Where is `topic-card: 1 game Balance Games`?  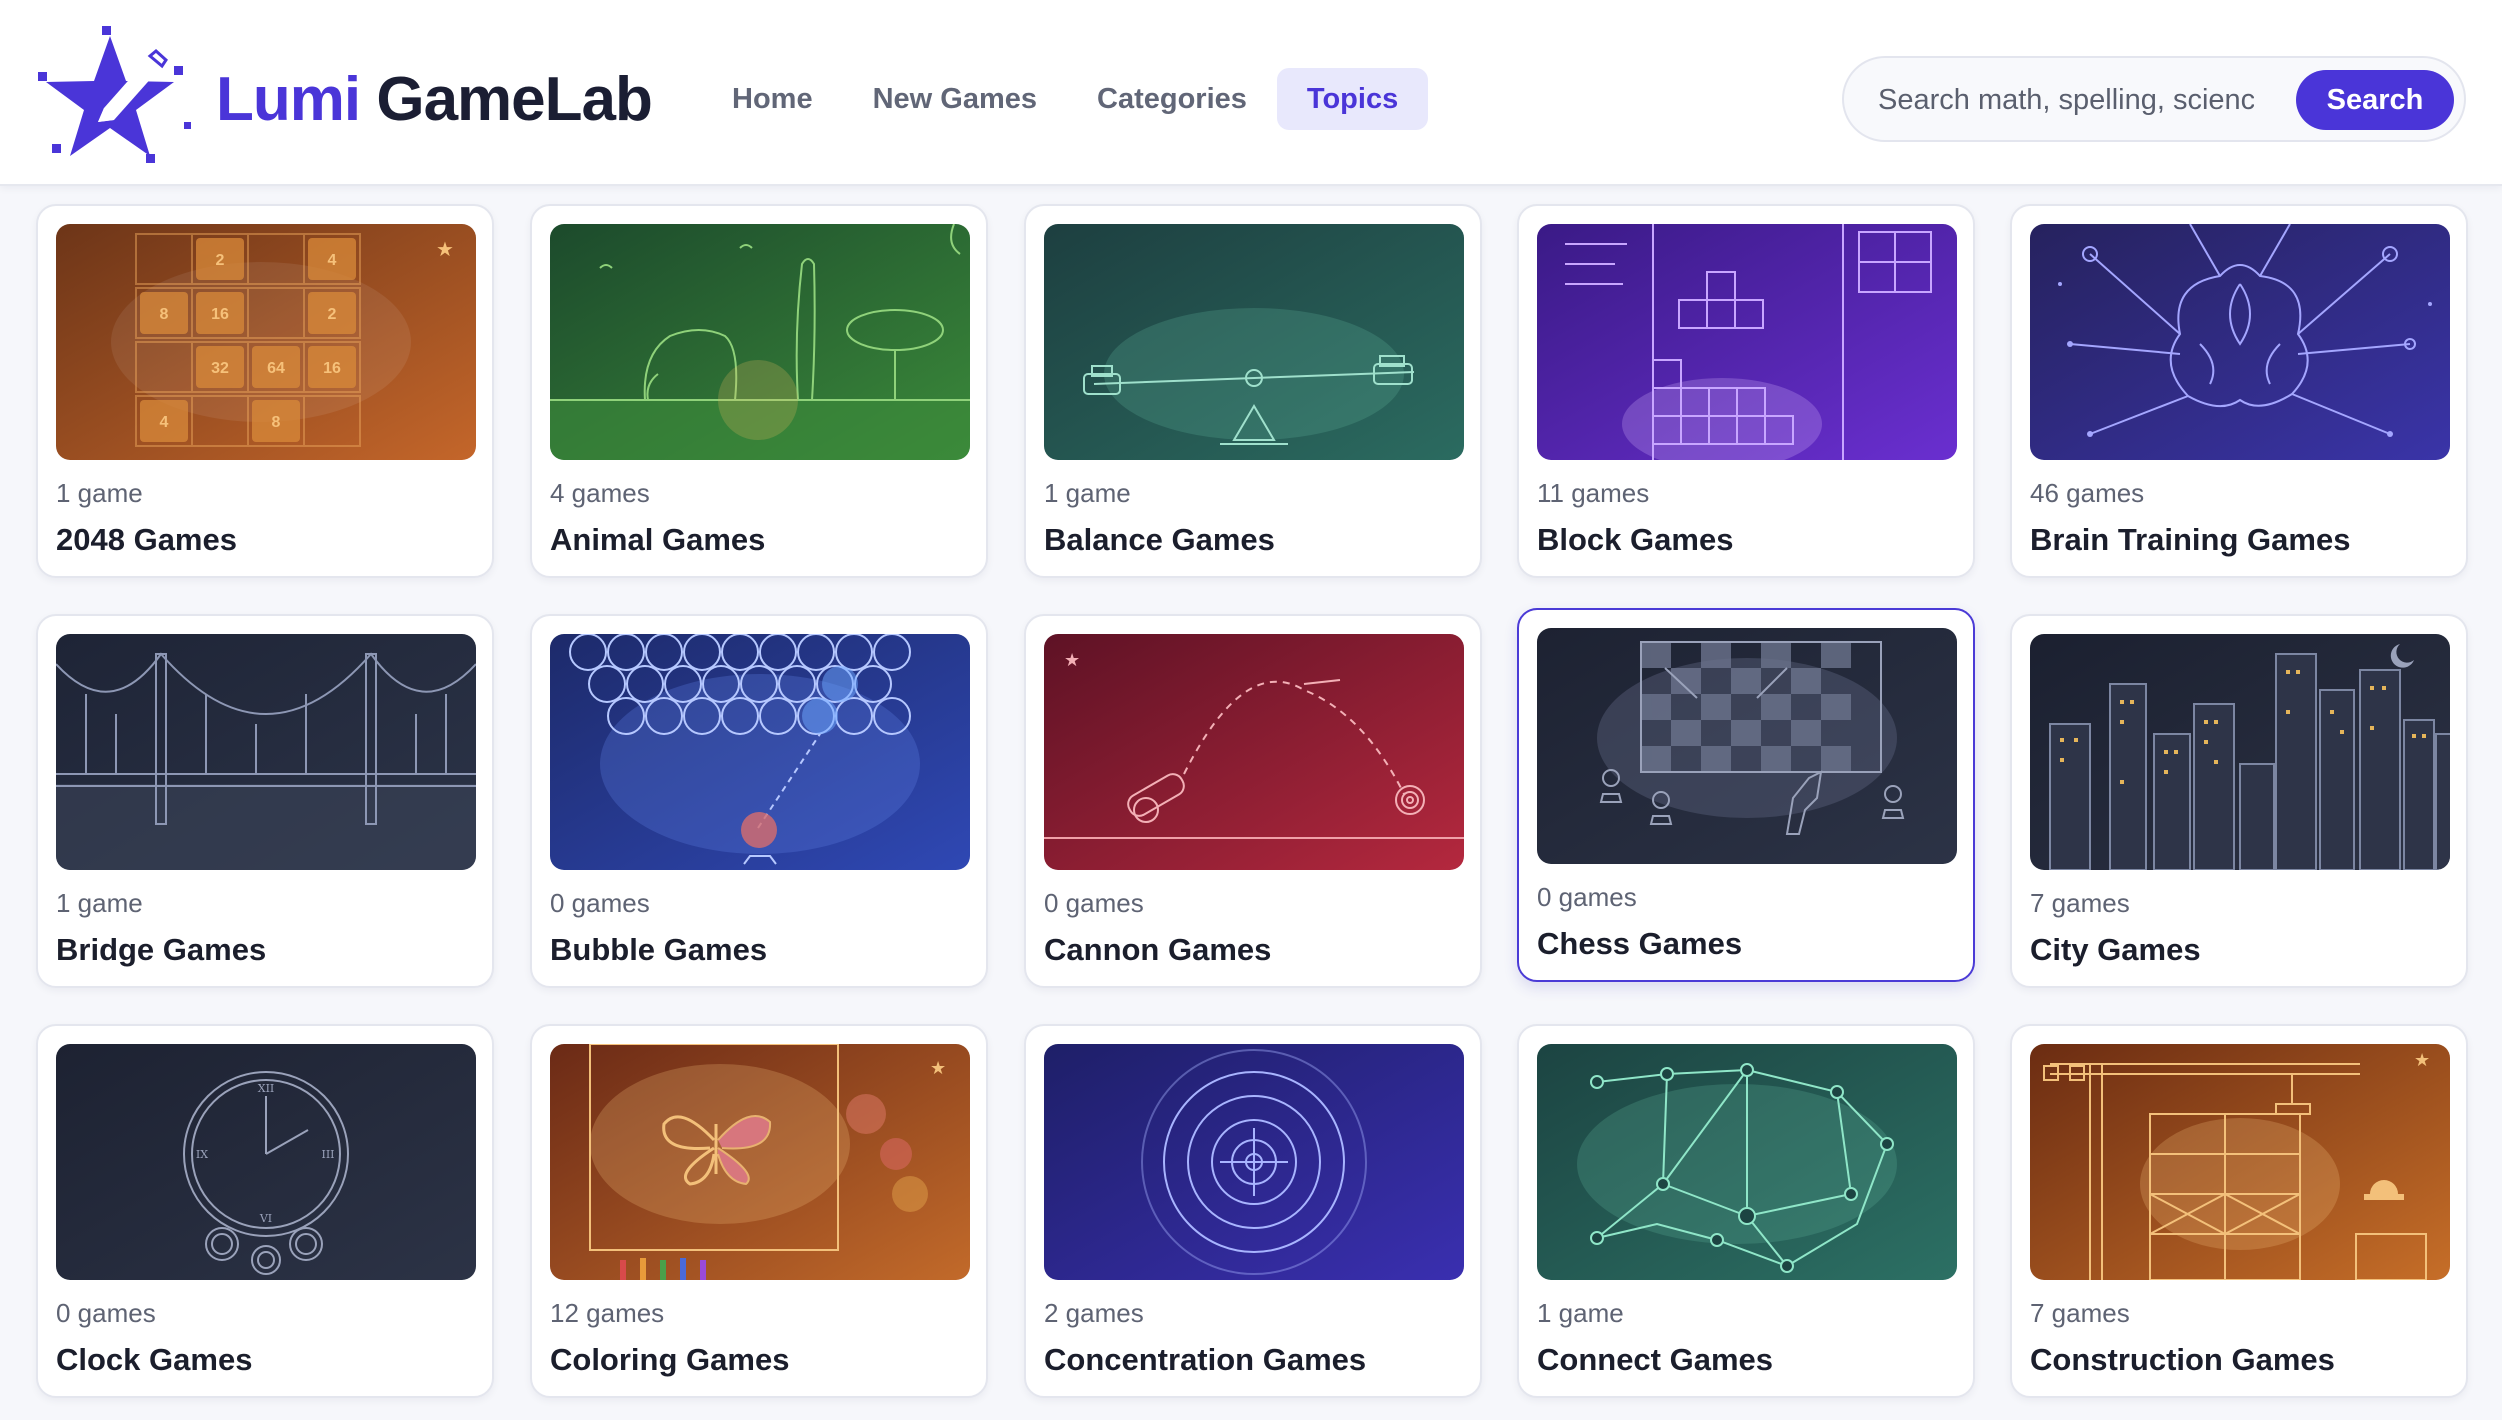
topic-card: 1 game Balance Games is located at coordinates (1253, 391).